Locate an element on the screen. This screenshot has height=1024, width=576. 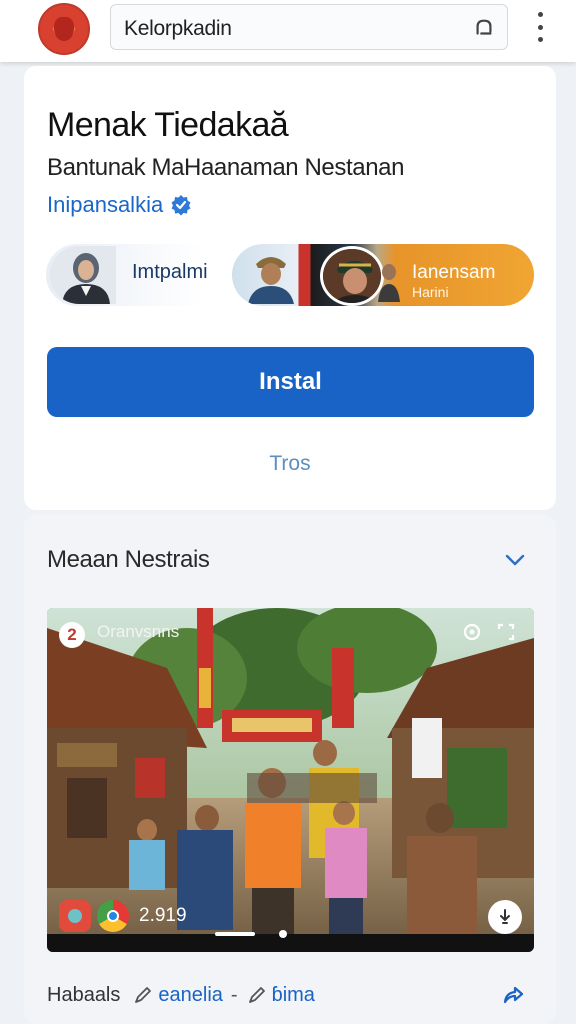
footer-item-2-label: eanelia is located at coordinates (190, 994).